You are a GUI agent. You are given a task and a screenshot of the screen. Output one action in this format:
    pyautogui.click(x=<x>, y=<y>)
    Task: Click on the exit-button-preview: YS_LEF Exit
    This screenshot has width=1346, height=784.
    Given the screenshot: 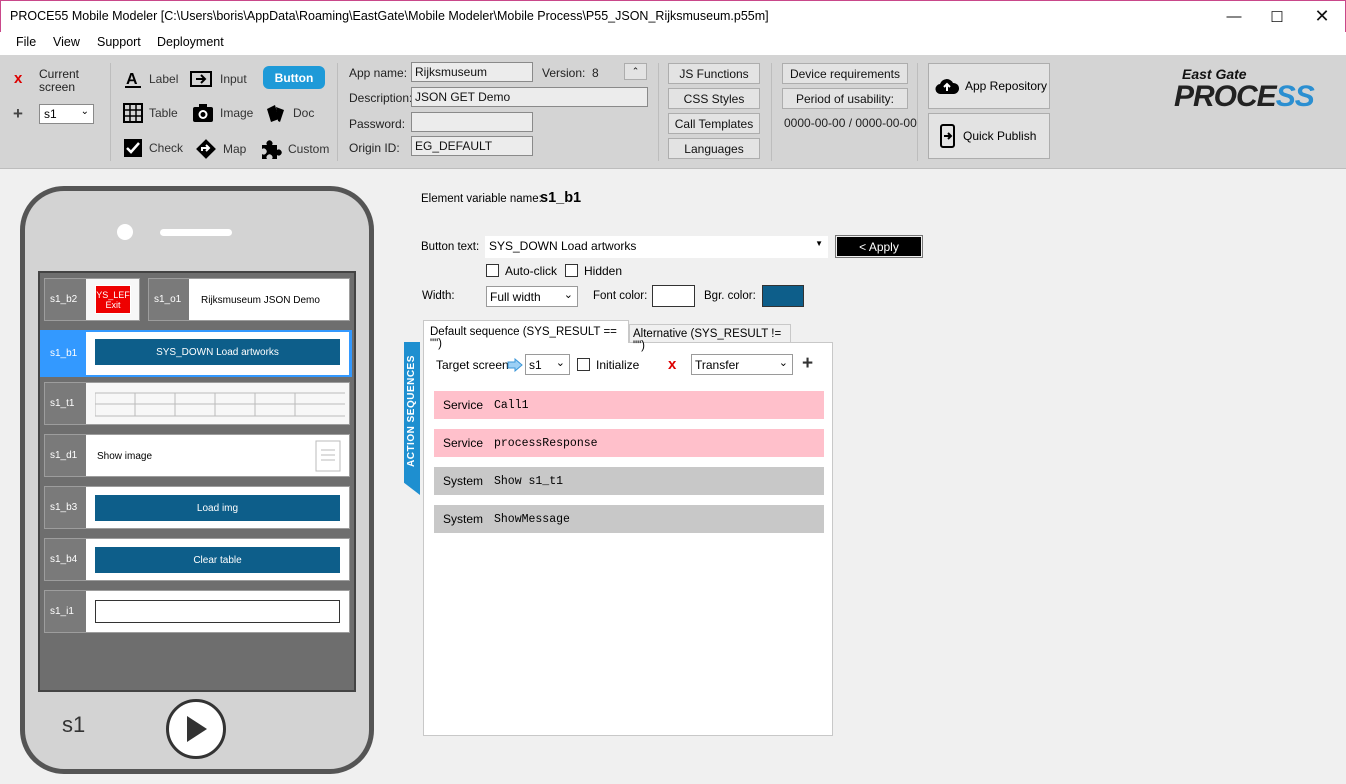 What is the action you would take?
    pyautogui.click(x=113, y=299)
    